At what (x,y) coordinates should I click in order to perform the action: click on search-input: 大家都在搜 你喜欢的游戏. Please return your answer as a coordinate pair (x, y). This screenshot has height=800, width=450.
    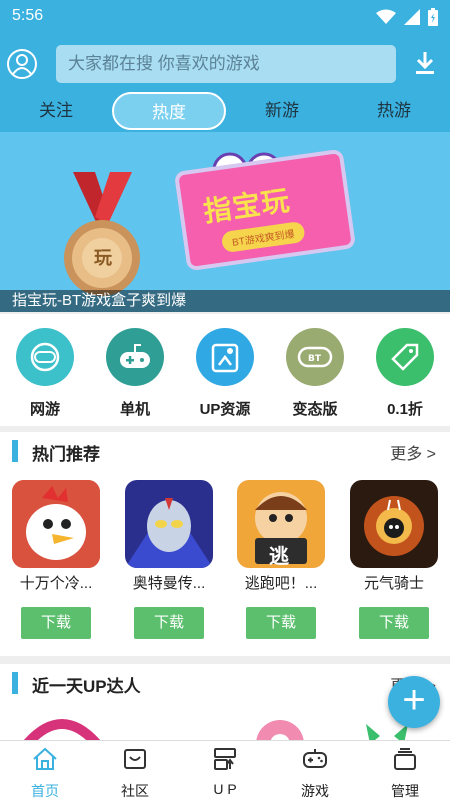
    Looking at the image, I should click on (226, 64).